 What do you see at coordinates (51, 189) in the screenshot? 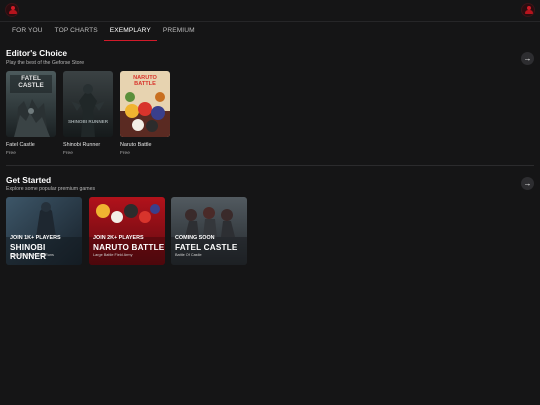
I see `get-started-subtitle: Explore some popular premium games` at bounding box center [51, 189].